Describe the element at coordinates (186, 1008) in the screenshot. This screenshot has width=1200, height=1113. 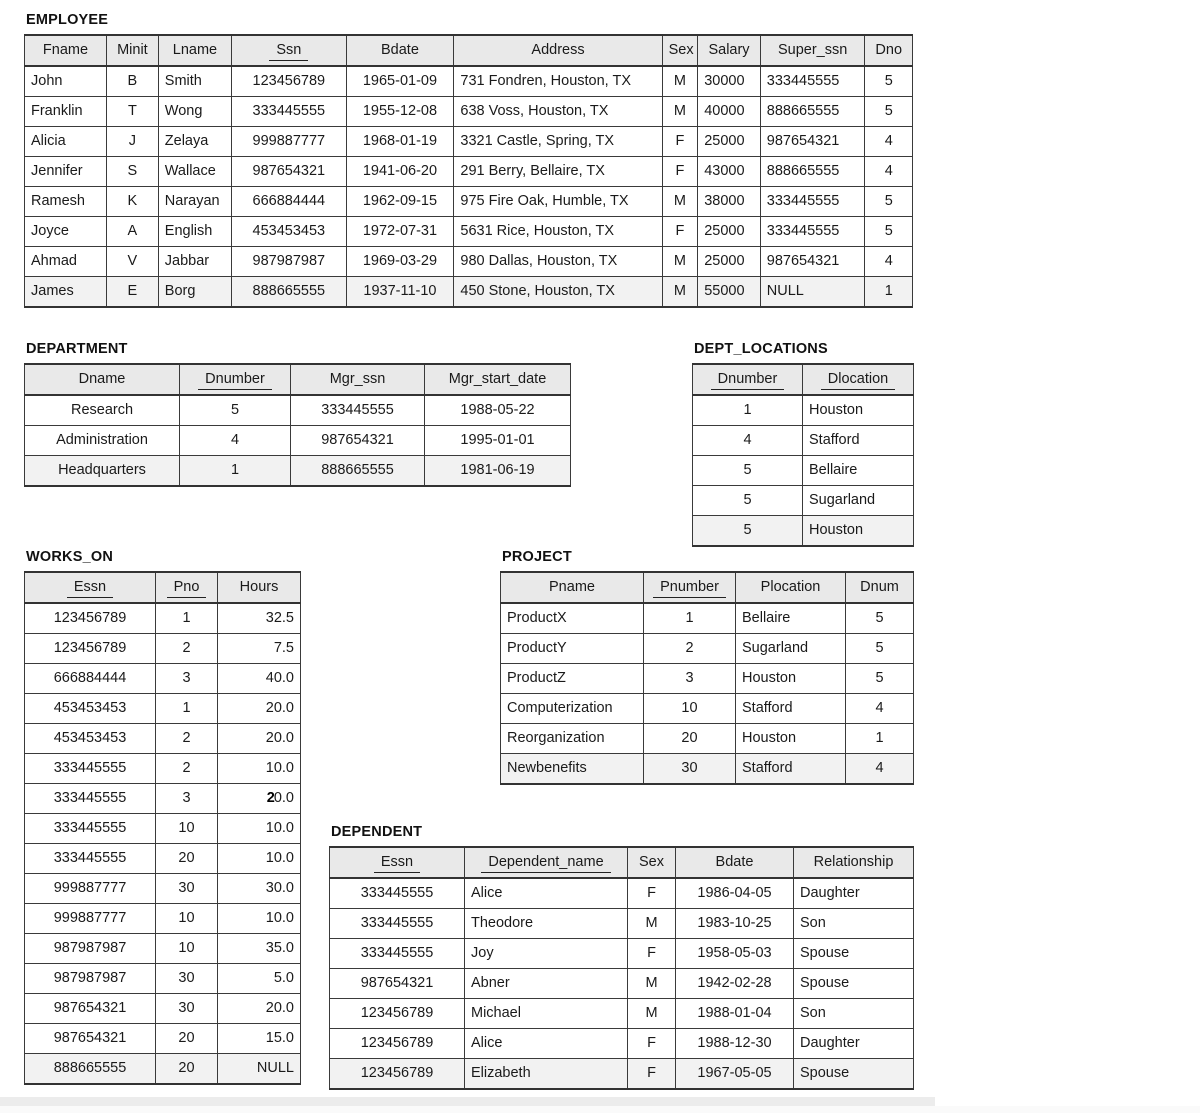
I see `cell-pno: 30` at that location.